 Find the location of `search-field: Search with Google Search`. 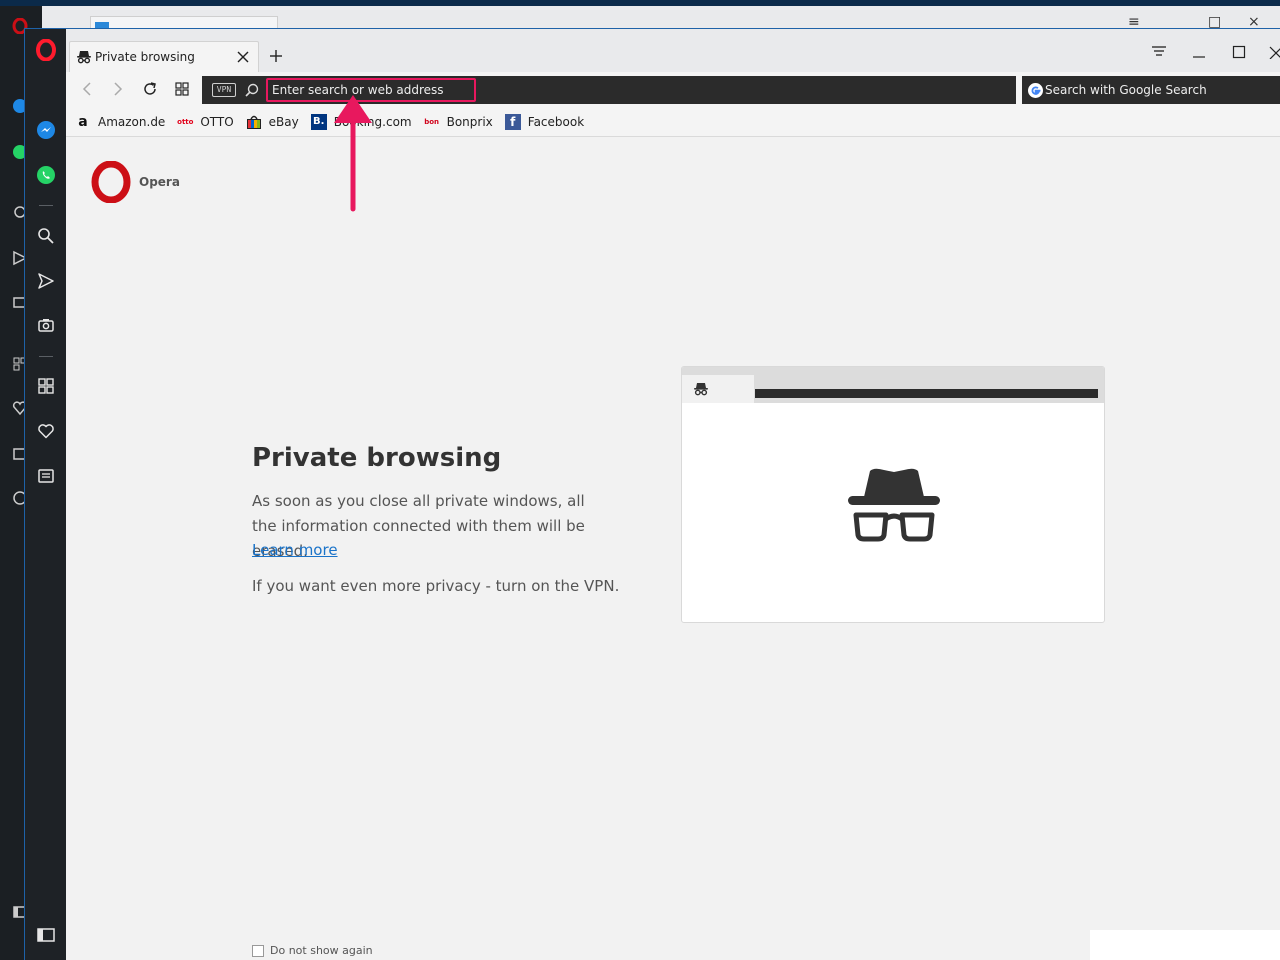

search-field: Search with Google Search is located at coordinates (1151, 90).